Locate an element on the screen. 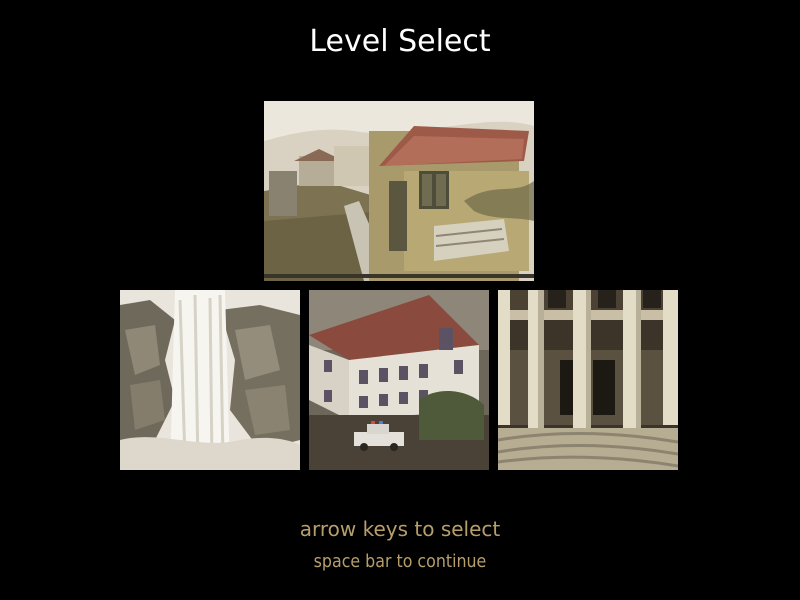 The height and width of the screenshot is (600, 800). hint-space-bar: space bar to continue is located at coordinates (400, 561).